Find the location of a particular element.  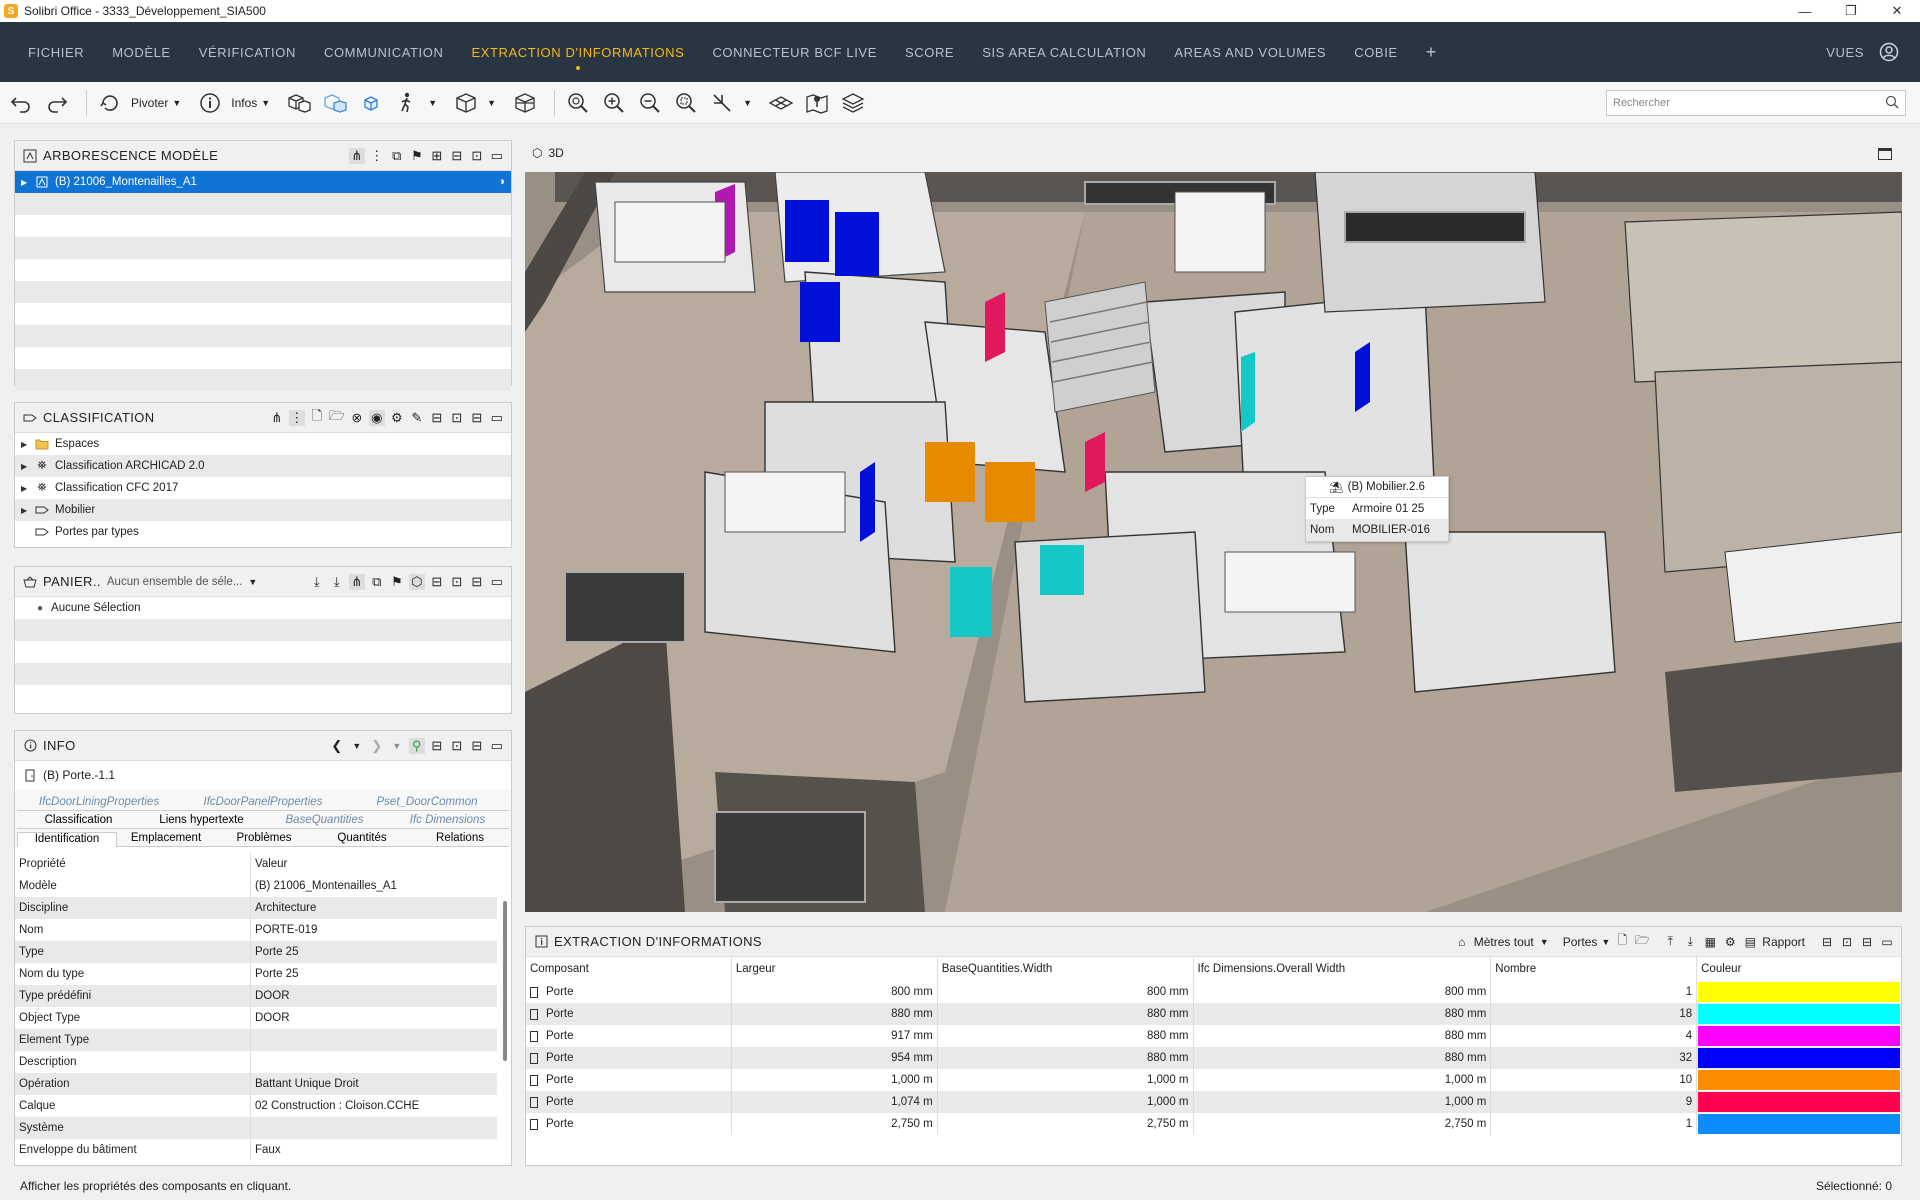

model-visibility-icon: ◑ is located at coordinates (501, 182).